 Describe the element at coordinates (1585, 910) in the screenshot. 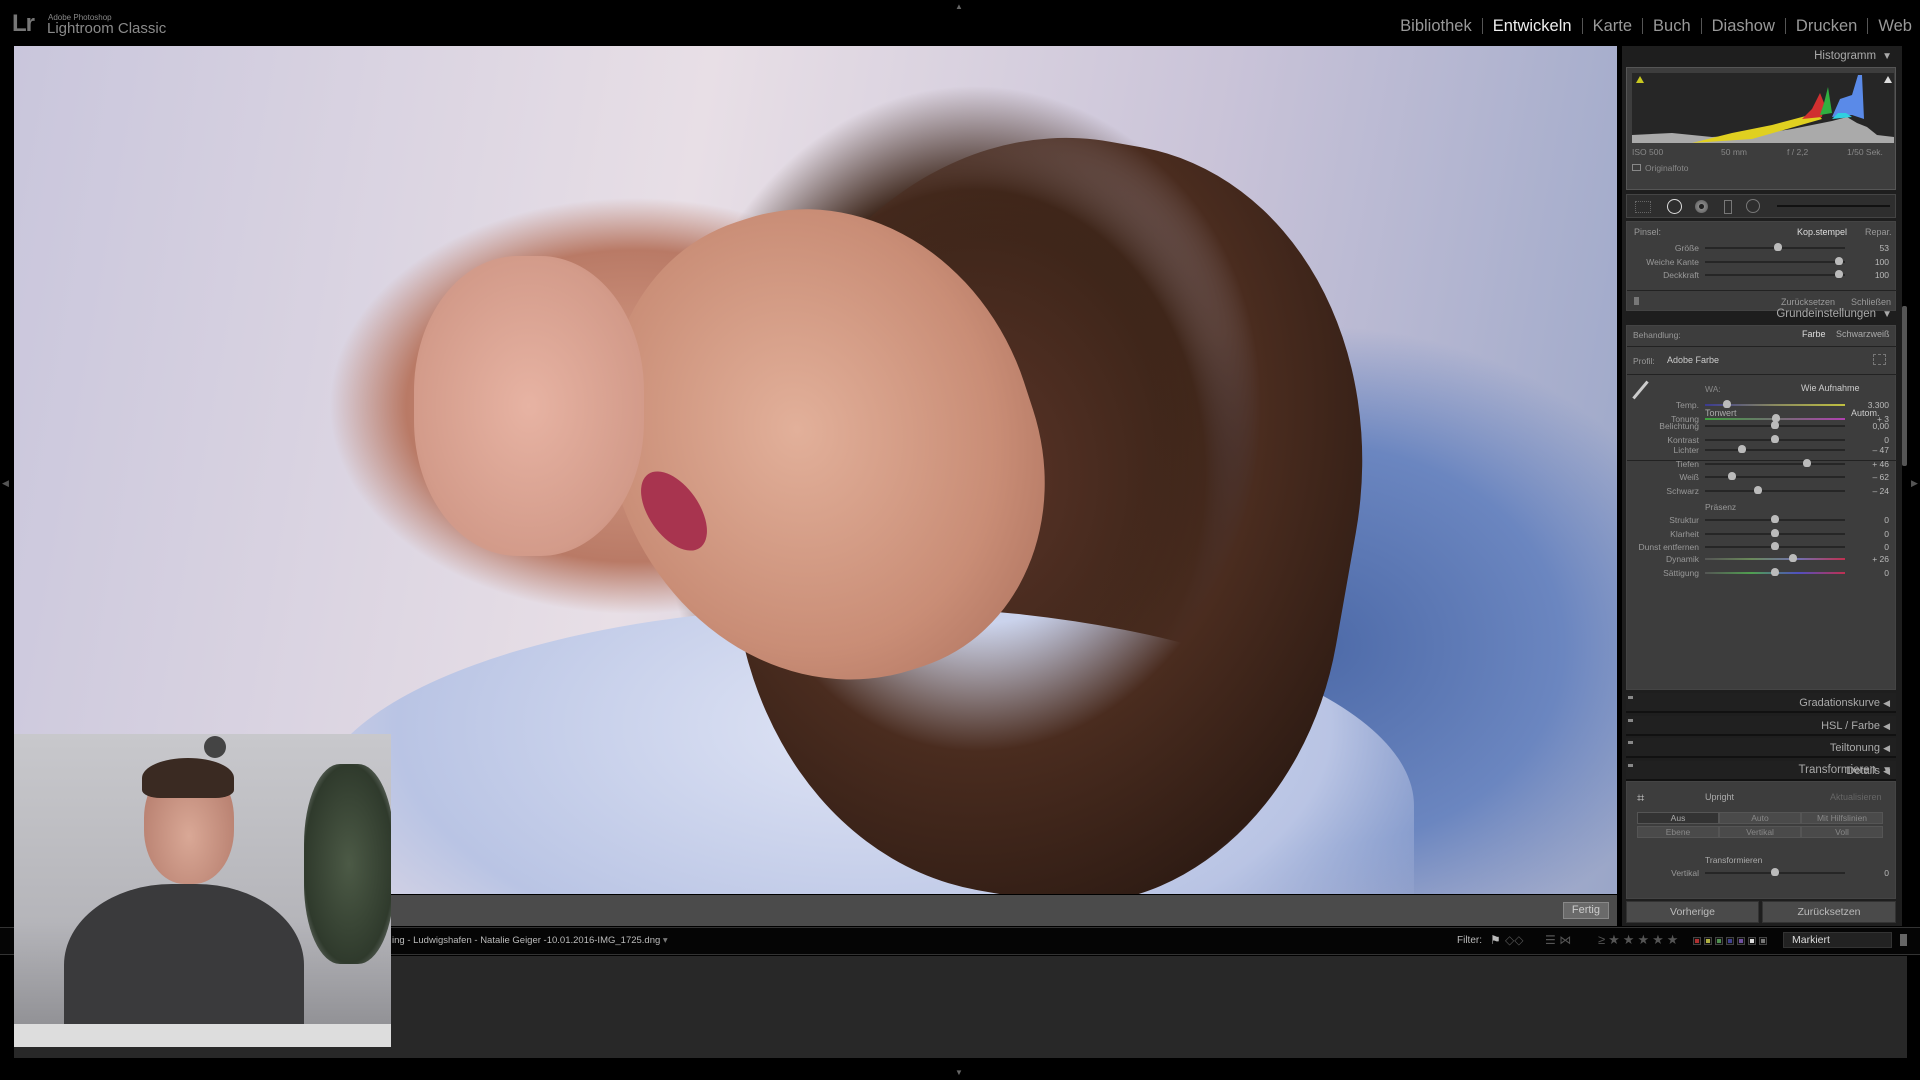

I see `done-button: Fertig` at that location.